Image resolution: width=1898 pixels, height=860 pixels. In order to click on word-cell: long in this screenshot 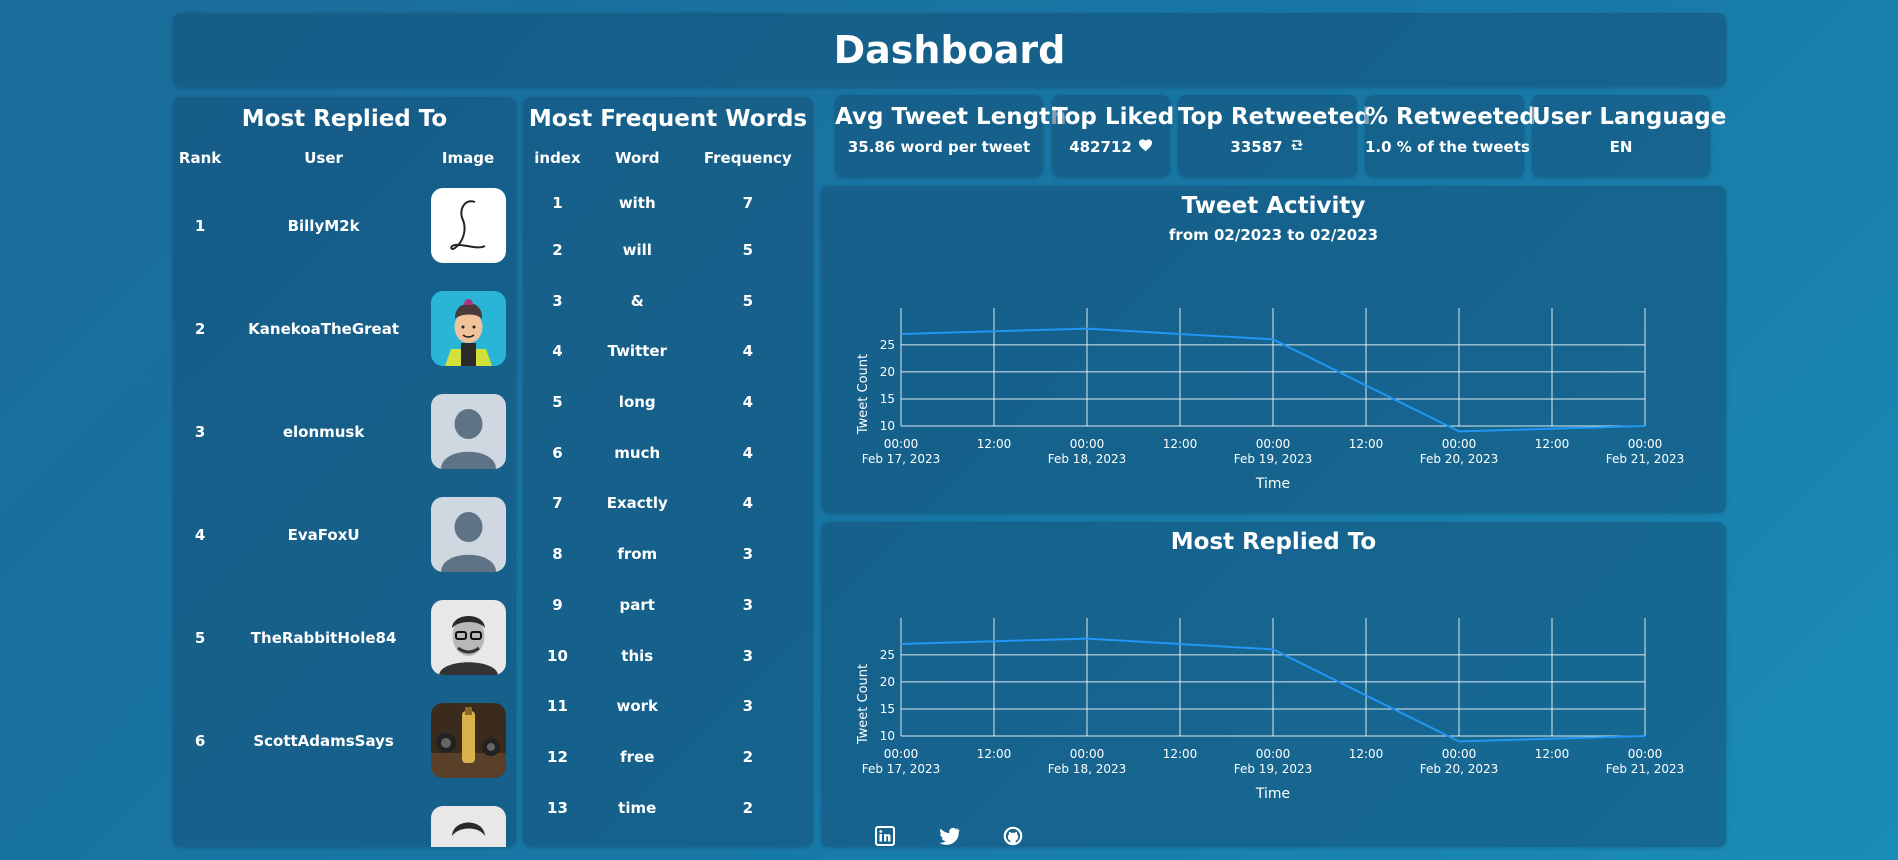, I will do `click(637, 402)`.